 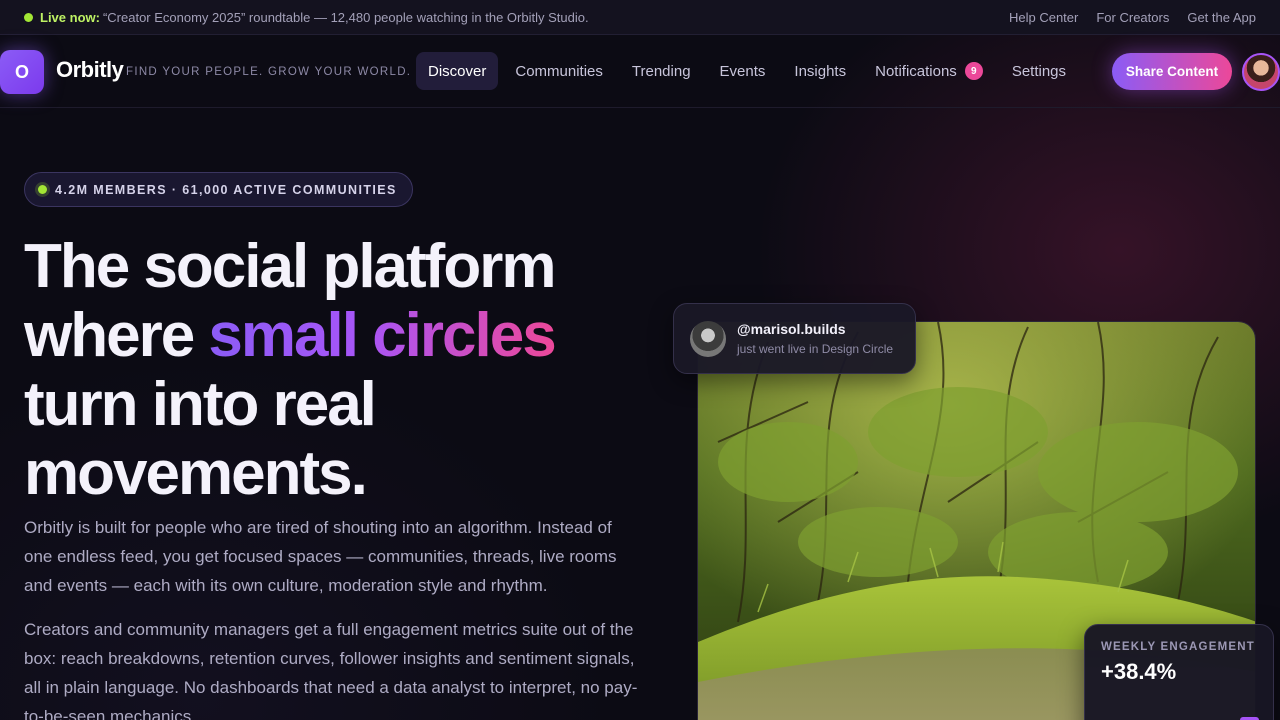 I want to click on headline-line-1: The social platform, so click(x=290, y=266).